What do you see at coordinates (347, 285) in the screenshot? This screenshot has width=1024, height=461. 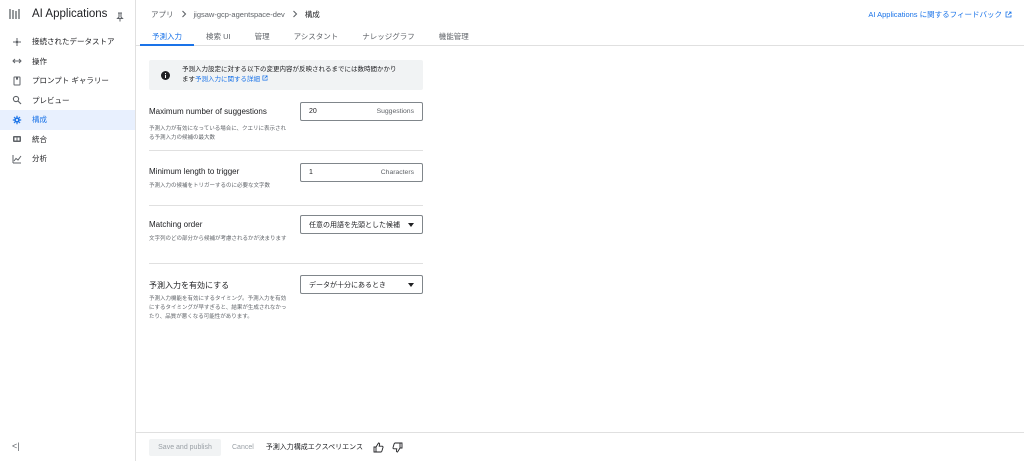 I see `select-value: データが十分にあるとき` at bounding box center [347, 285].